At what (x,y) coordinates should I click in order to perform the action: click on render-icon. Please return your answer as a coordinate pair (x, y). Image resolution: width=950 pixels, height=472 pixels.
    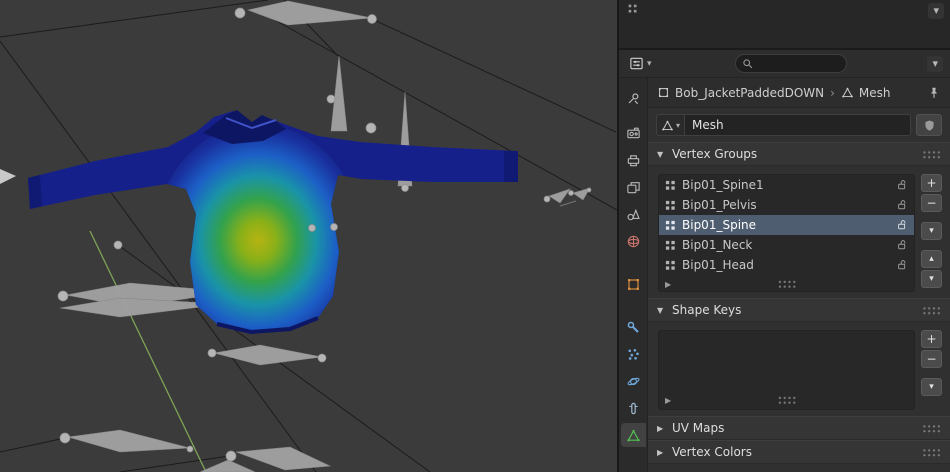
    Looking at the image, I should click on (633, 132).